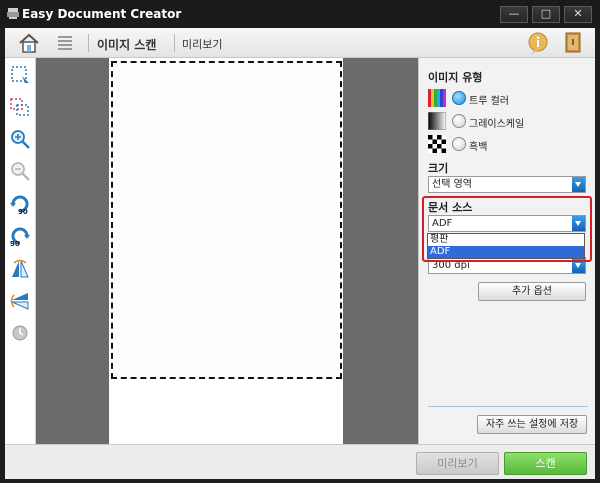 The image size is (600, 483). What do you see at coordinates (507, 184) in the screenshot?
I see `size-select: 선택 영역` at bounding box center [507, 184].